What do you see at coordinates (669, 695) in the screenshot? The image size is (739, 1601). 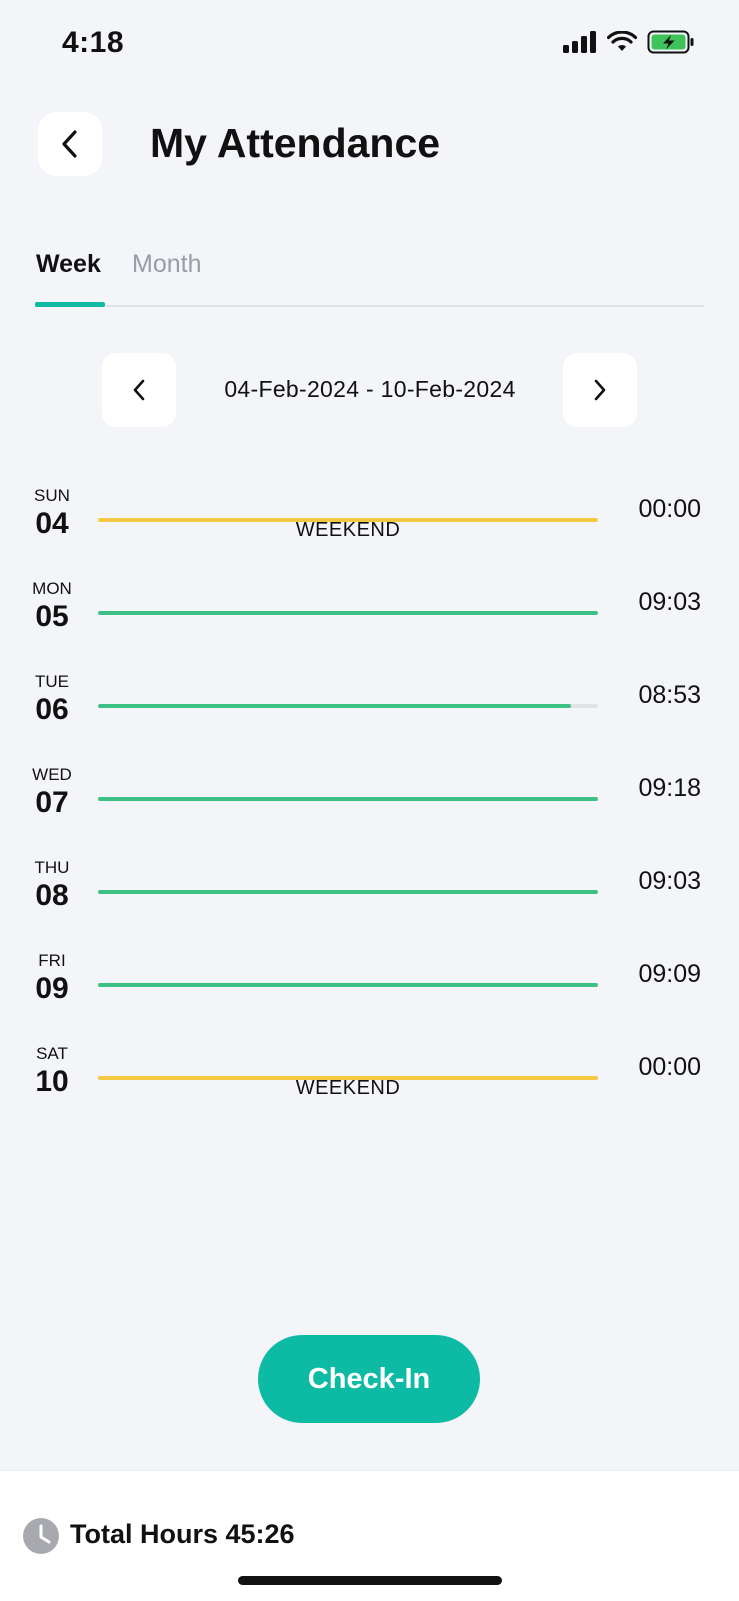 I see `day-hours: 08:53` at bounding box center [669, 695].